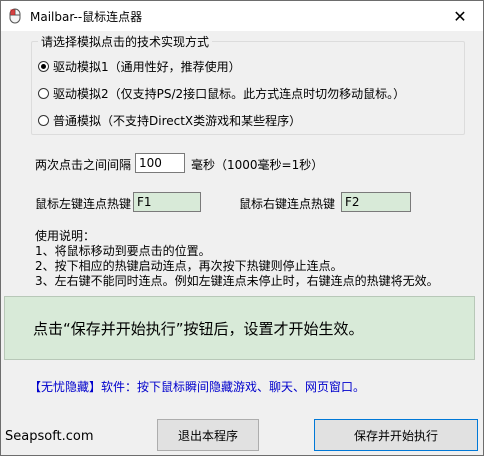 This screenshot has height=456, width=484. I want to click on exit-button: 退出本程序, so click(208, 435).